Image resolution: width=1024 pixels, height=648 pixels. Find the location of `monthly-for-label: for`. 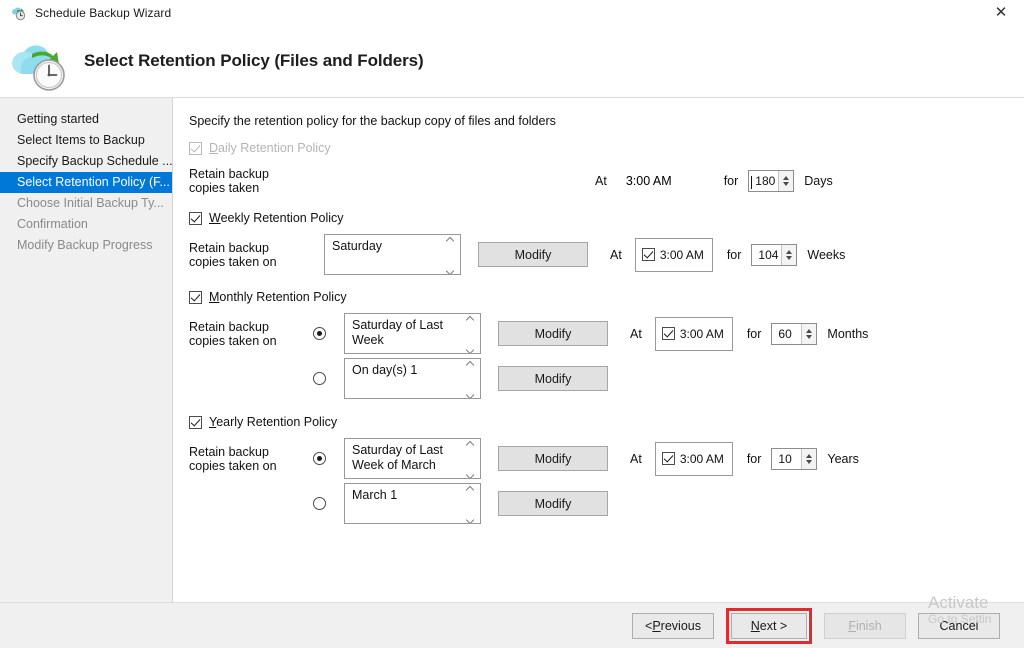

monthly-for-label: for is located at coordinates (754, 333).